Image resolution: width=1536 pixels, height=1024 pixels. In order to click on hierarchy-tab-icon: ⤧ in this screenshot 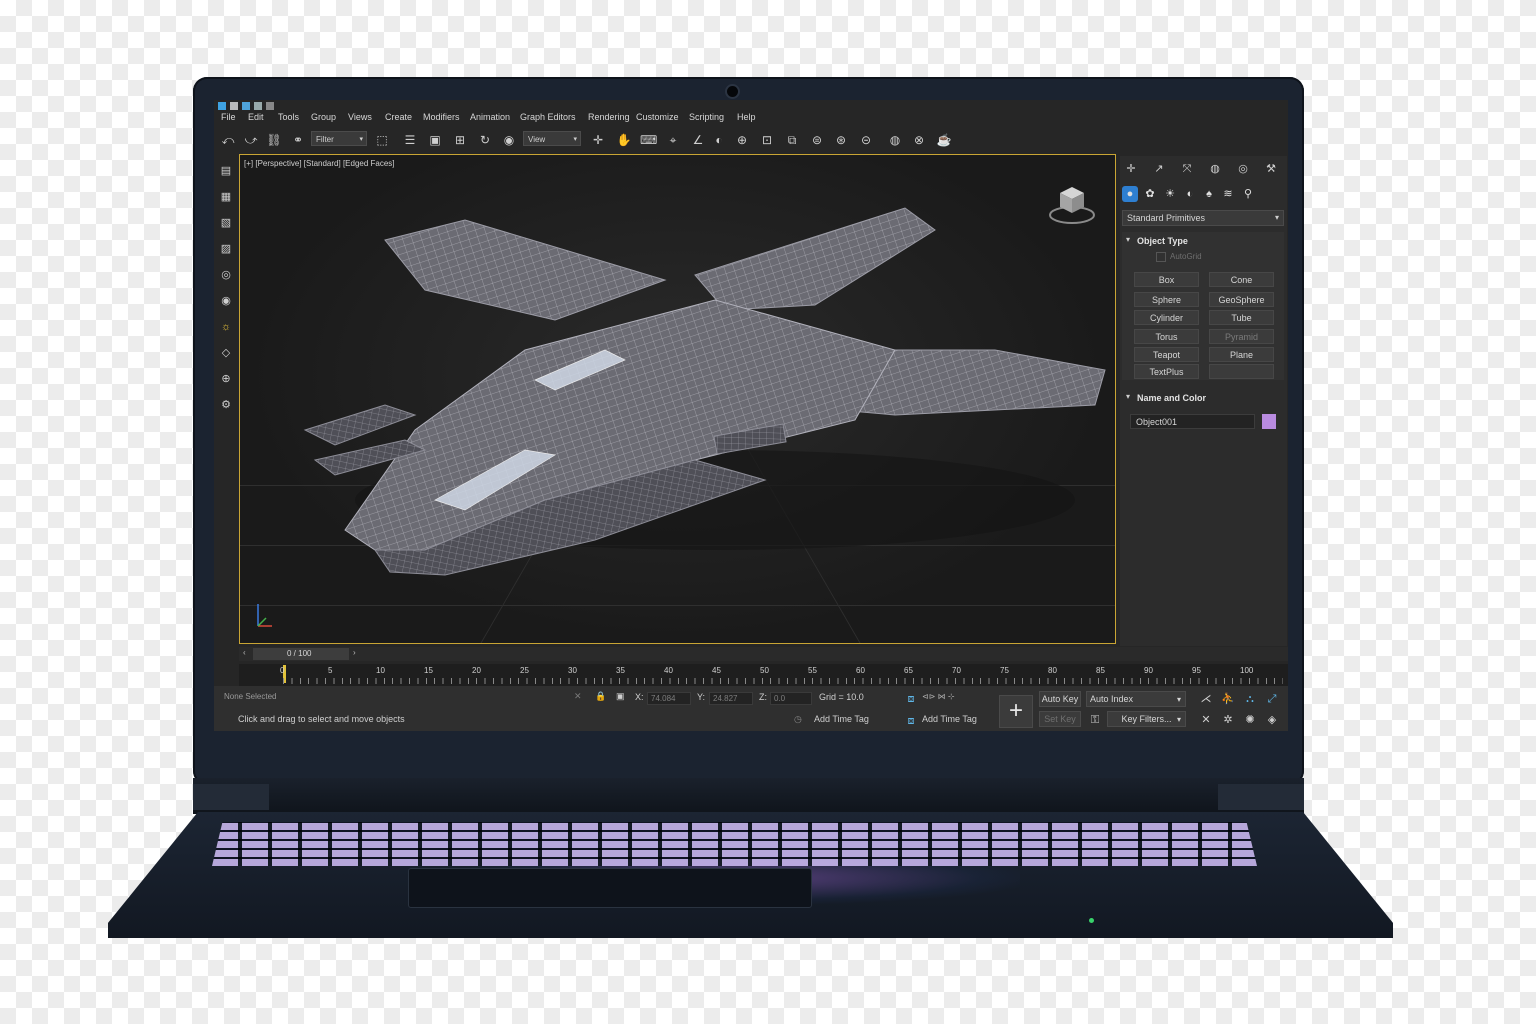, I will do `click(1187, 169)`.